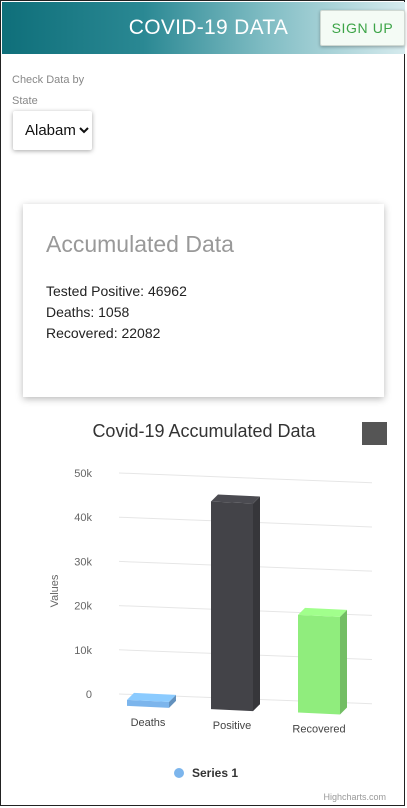 The width and height of the screenshot is (407, 808). What do you see at coordinates (83, 518) in the screenshot?
I see `y-tick-label: 40k` at bounding box center [83, 518].